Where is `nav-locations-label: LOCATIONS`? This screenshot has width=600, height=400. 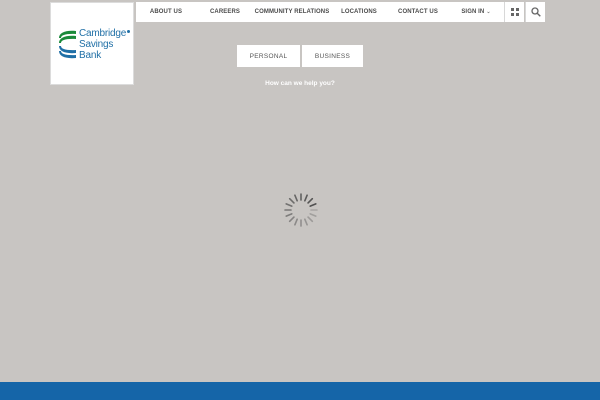
nav-locations-label: LOCATIONS is located at coordinates (359, 12).